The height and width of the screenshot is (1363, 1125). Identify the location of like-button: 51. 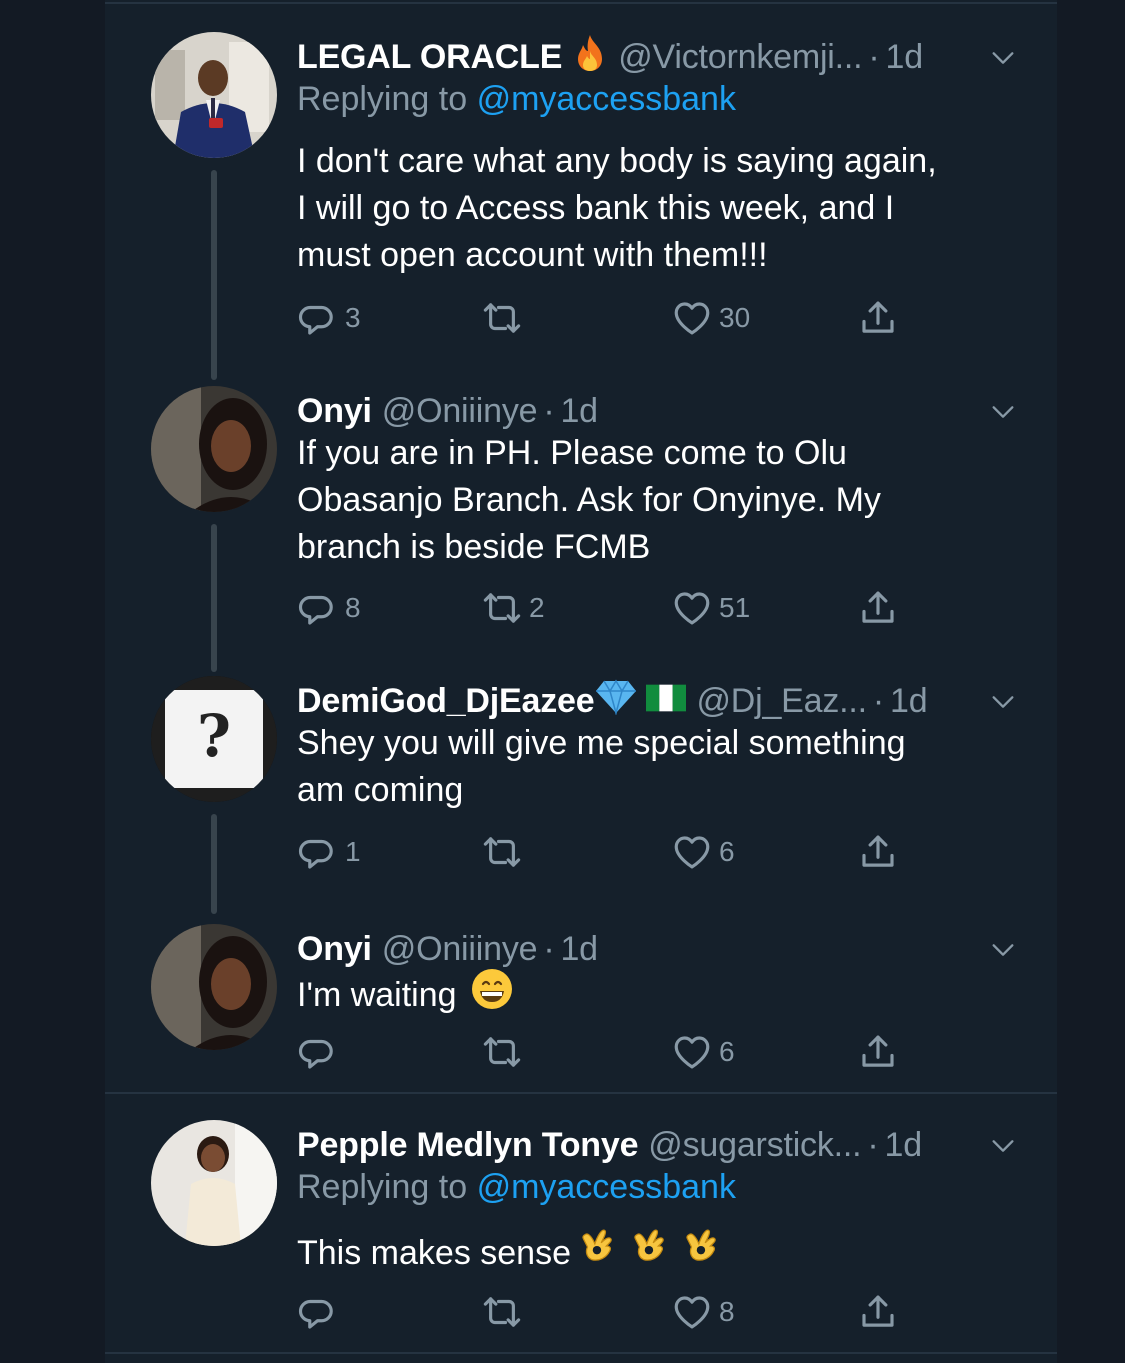
(710, 608).